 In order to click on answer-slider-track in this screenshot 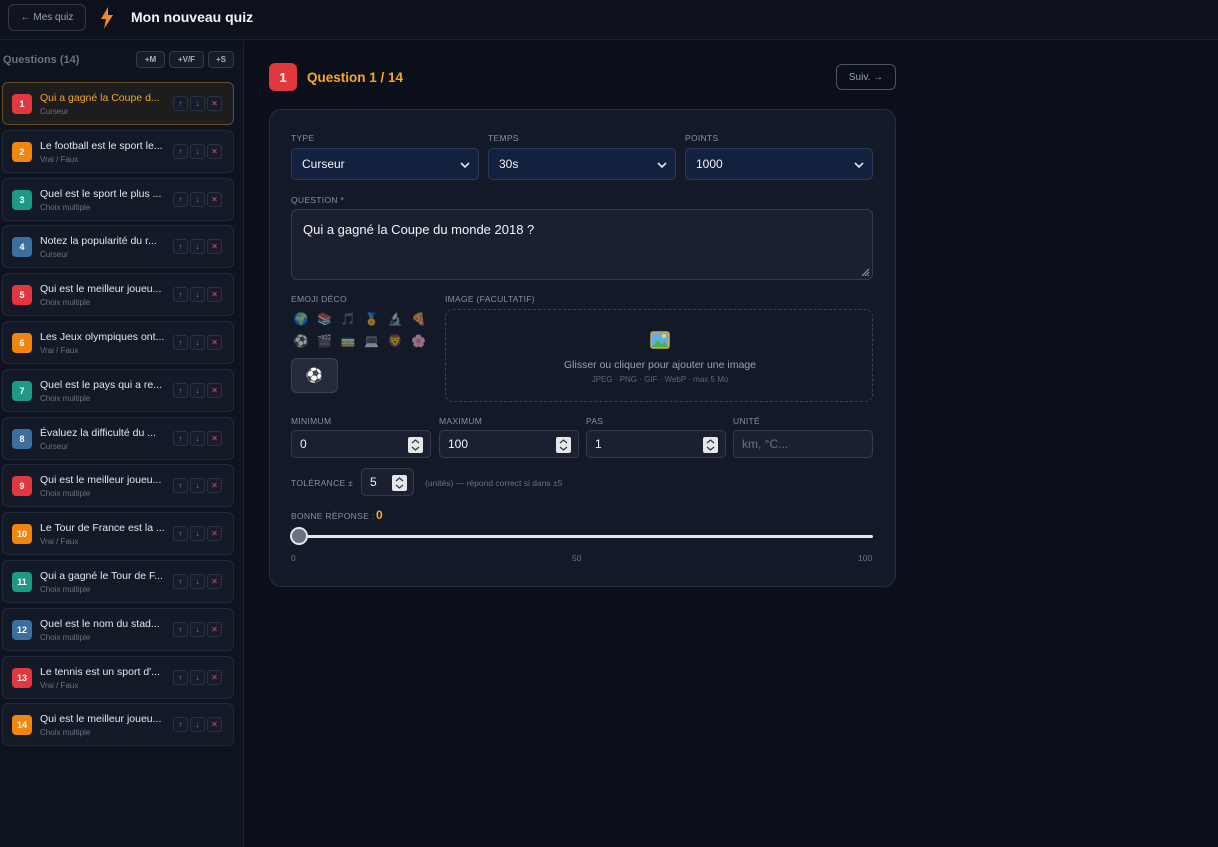, I will do `click(586, 536)`.